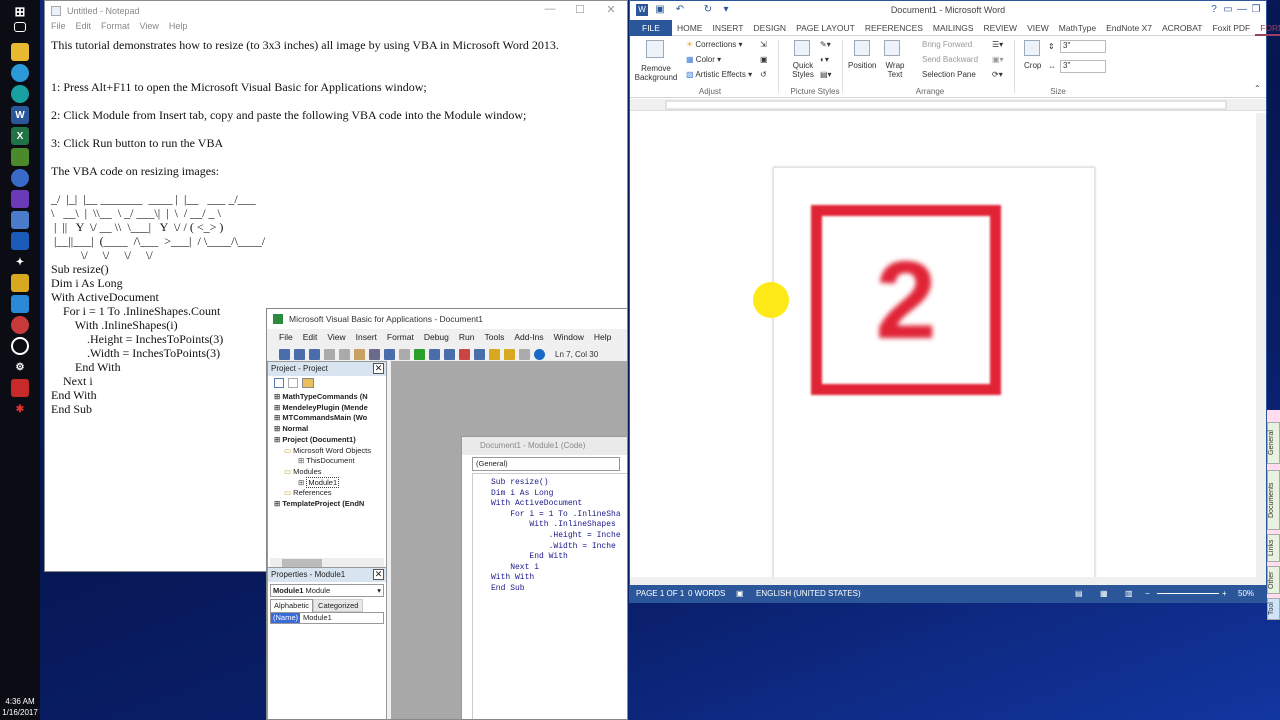 The height and width of the screenshot is (720, 1280). I want to click on vba-menu-add-ins: Add-Ins, so click(528, 337).